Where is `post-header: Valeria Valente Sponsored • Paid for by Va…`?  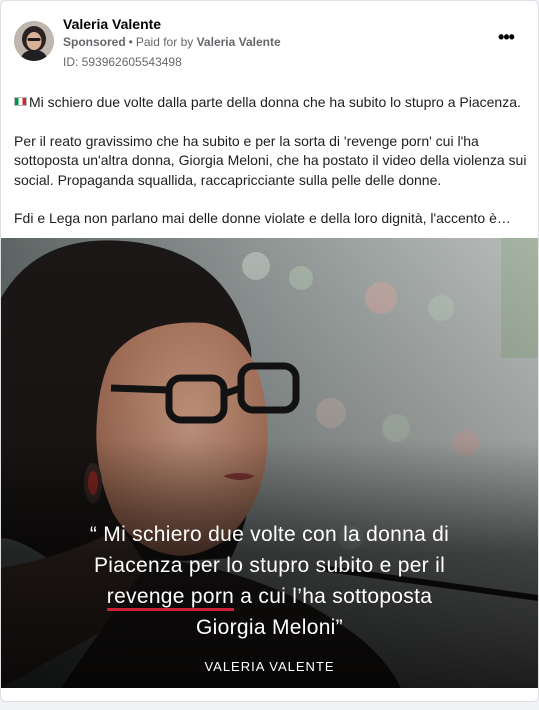 post-header: Valeria Valente Sponsored • Paid for by Va… is located at coordinates (269, 40).